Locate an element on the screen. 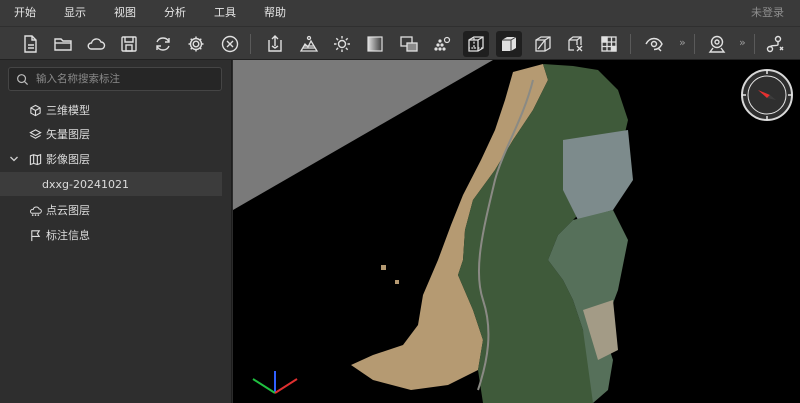  menu-analysis: 分析 is located at coordinates (175, 13).